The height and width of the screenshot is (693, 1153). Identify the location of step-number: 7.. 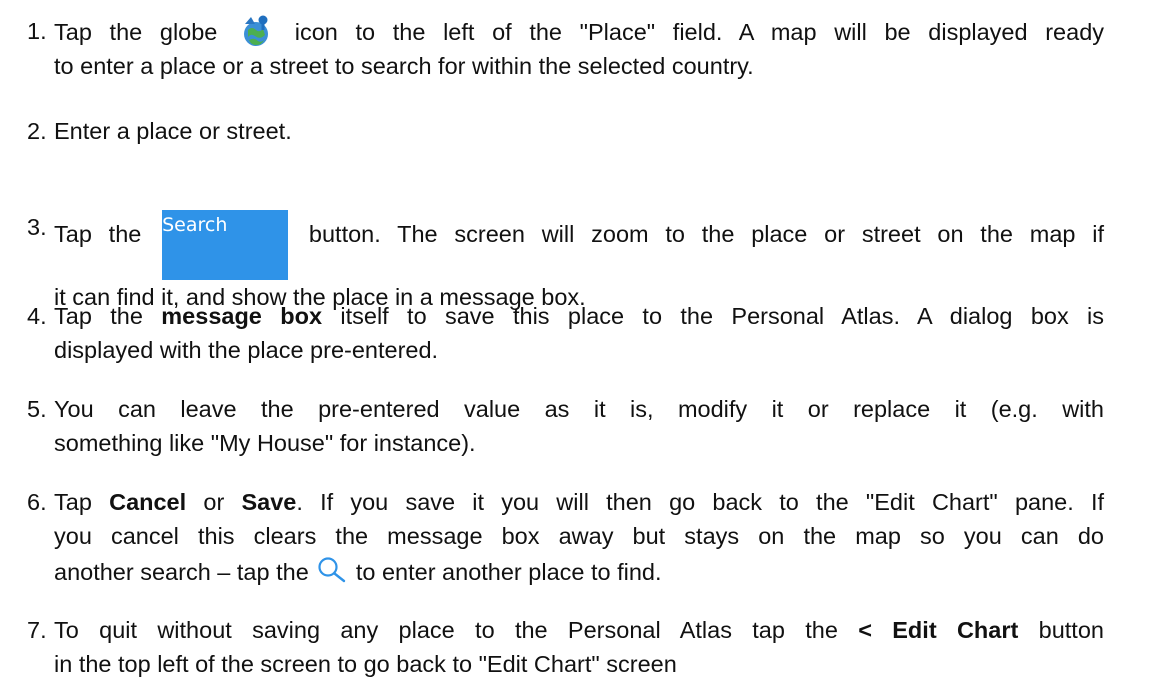
(37, 630).